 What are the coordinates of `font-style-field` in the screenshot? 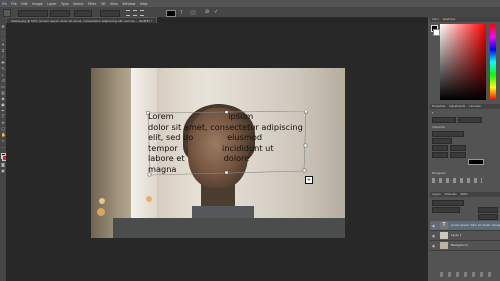 It's located at (442, 141).